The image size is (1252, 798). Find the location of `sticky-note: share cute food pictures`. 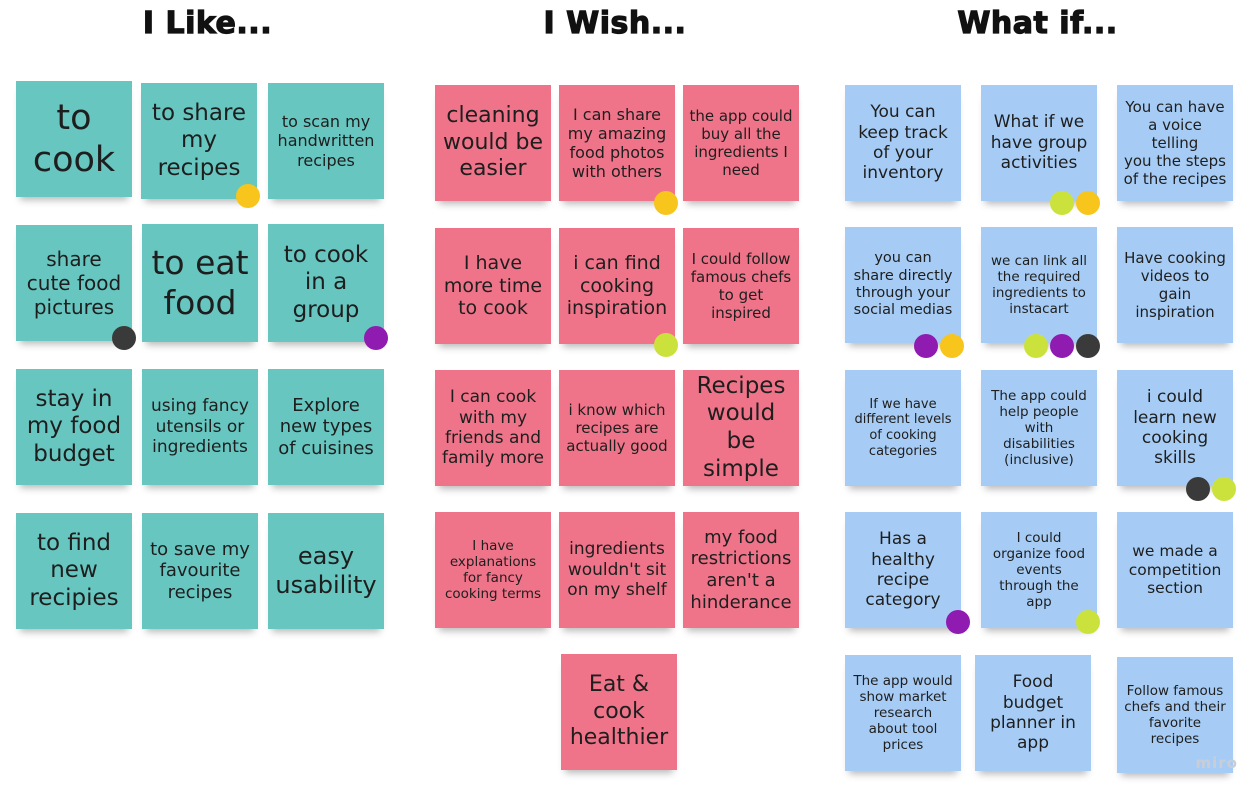

sticky-note: share cute food pictures is located at coordinates (74, 283).